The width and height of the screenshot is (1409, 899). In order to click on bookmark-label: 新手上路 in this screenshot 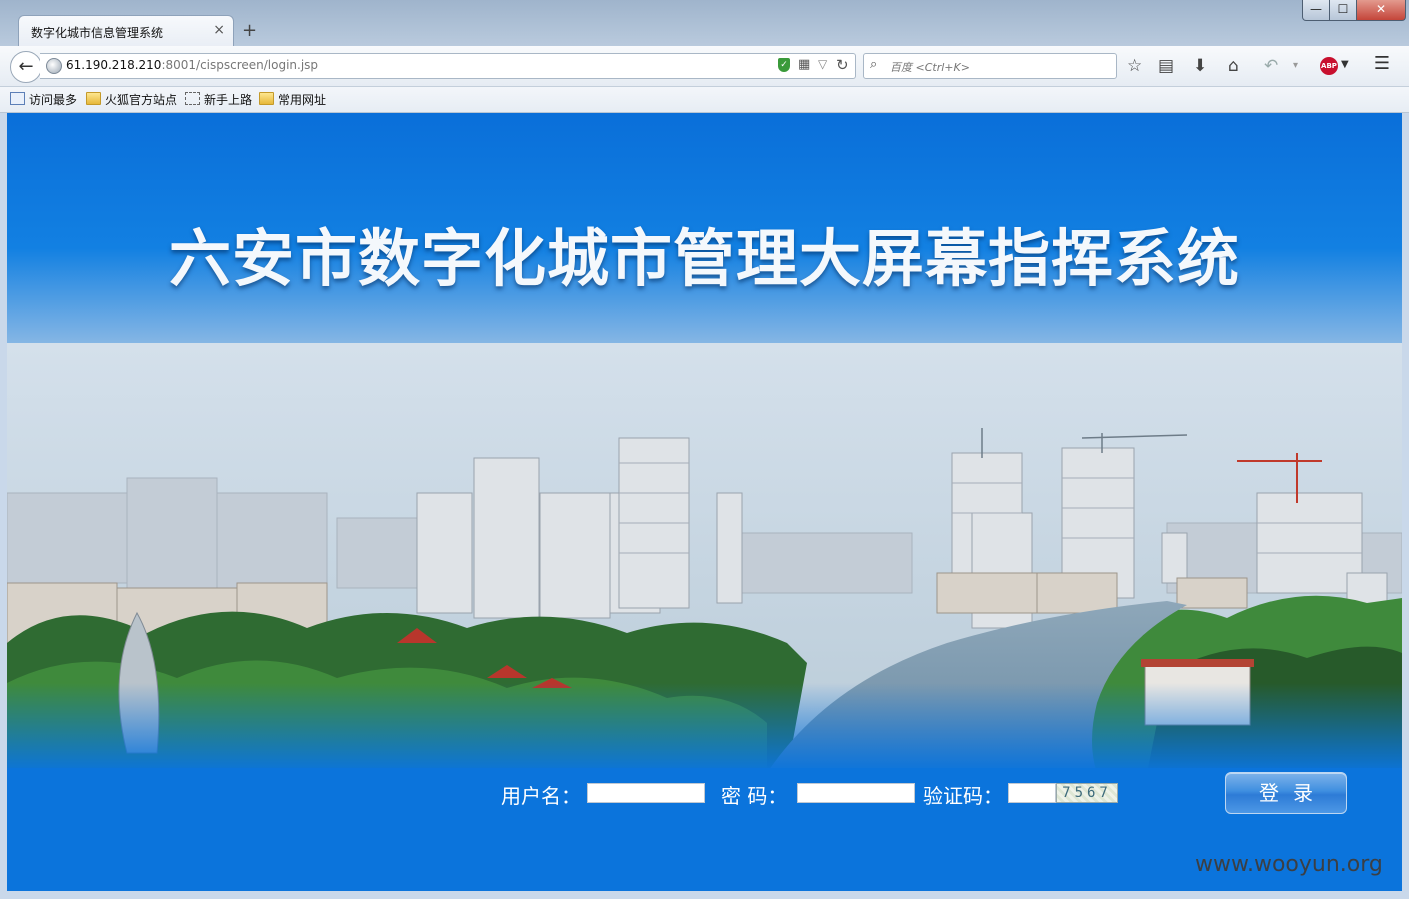, I will do `click(228, 100)`.